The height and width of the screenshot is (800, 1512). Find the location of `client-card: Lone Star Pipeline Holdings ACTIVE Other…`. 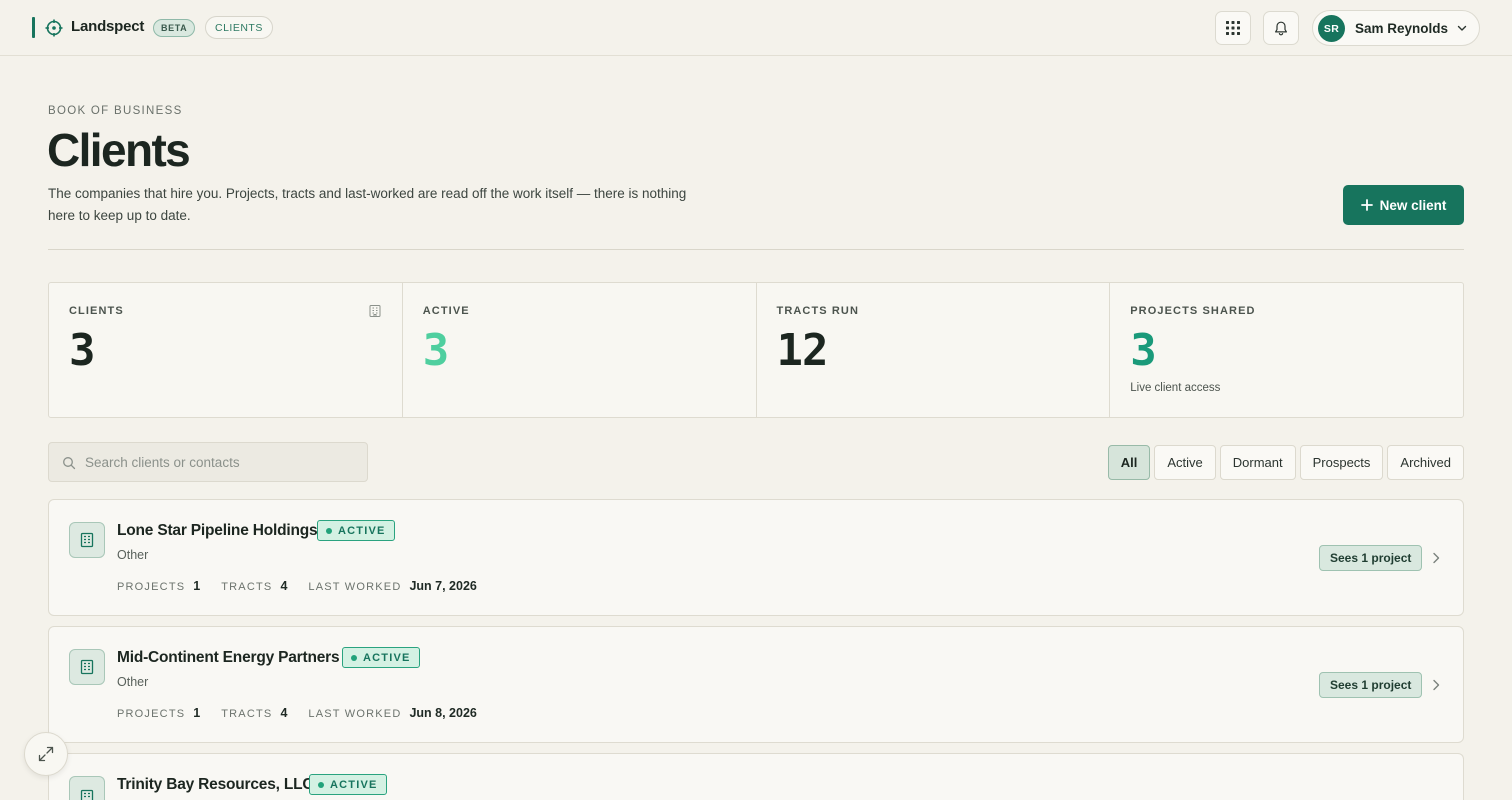

client-card: Lone Star Pipeline Holdings ACTIVE Other… is located at coordinates (756, 557).